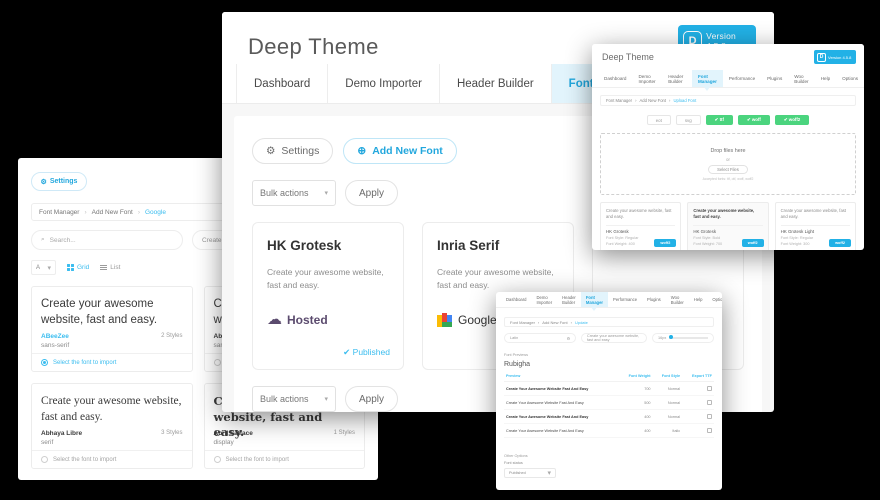 This screenshot has height=500, width=880. Describe the element at coordinates (62, 433) in the screenshot. I see `font-name: Abhaya Libre` at that location.